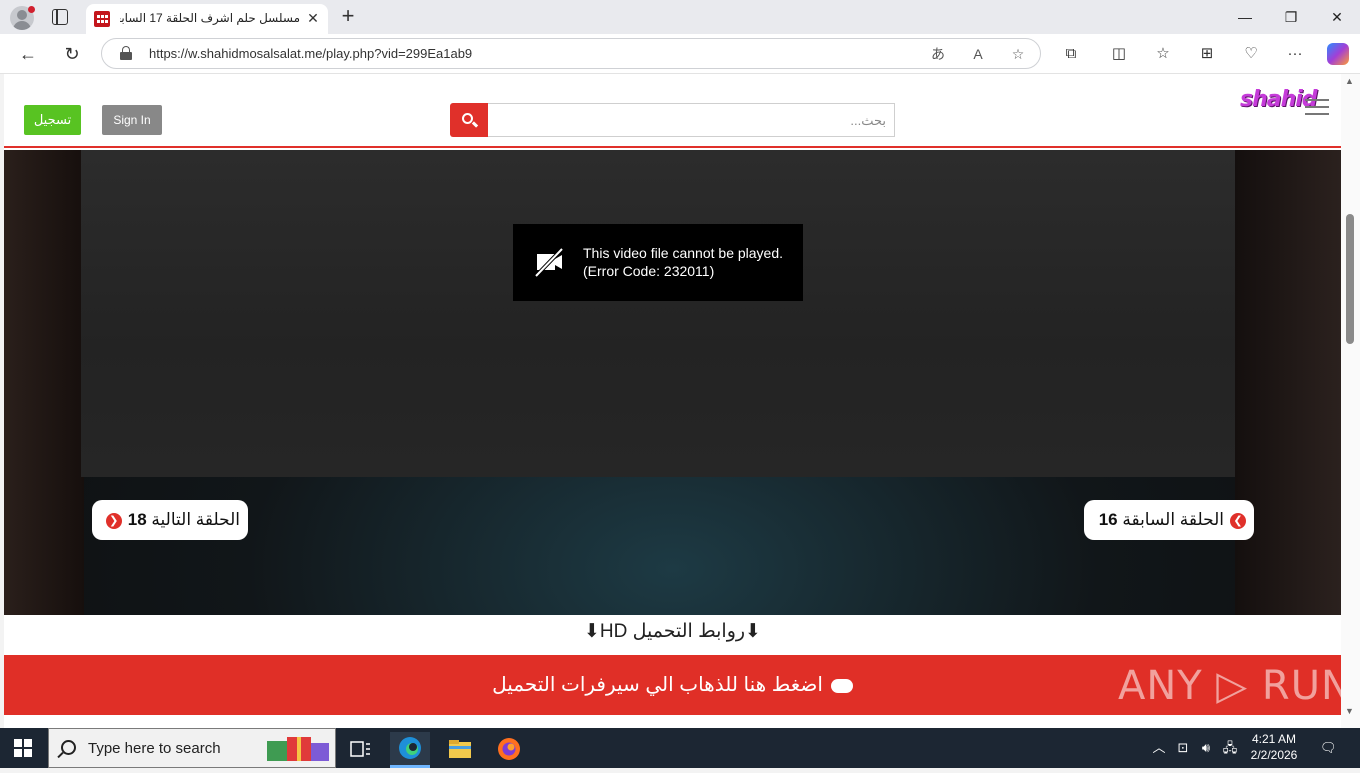 This screenshot has height=773, width=1360. What do you see at coordinates (1274, 755) in the screenshot?
I see `clock-date: 2/2/2026` at bounding box center [1274, 755].